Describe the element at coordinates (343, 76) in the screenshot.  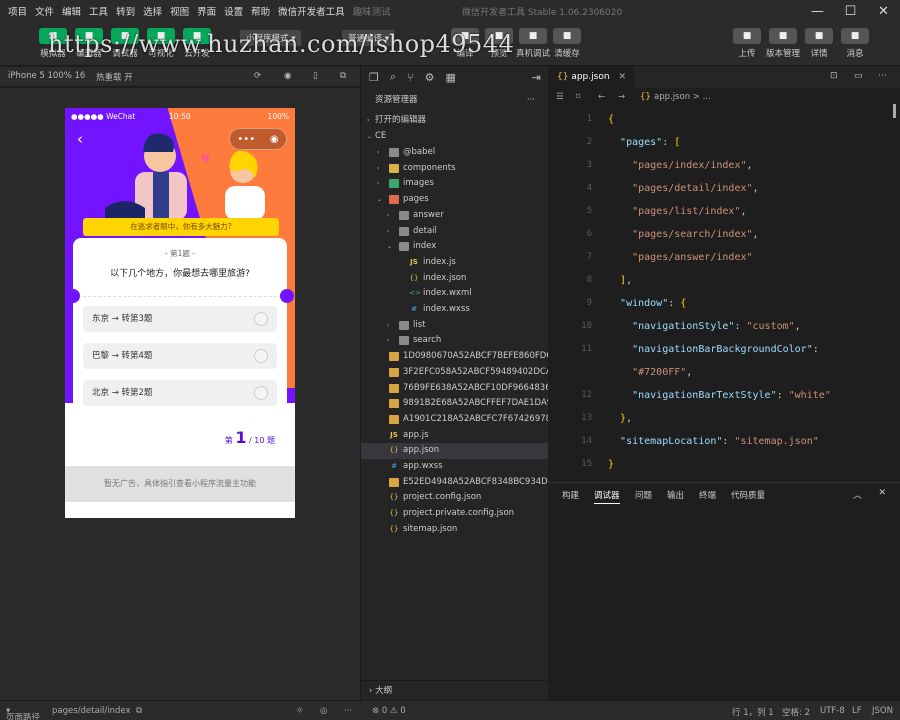
I see `popout-icon: ⧉` at that location.